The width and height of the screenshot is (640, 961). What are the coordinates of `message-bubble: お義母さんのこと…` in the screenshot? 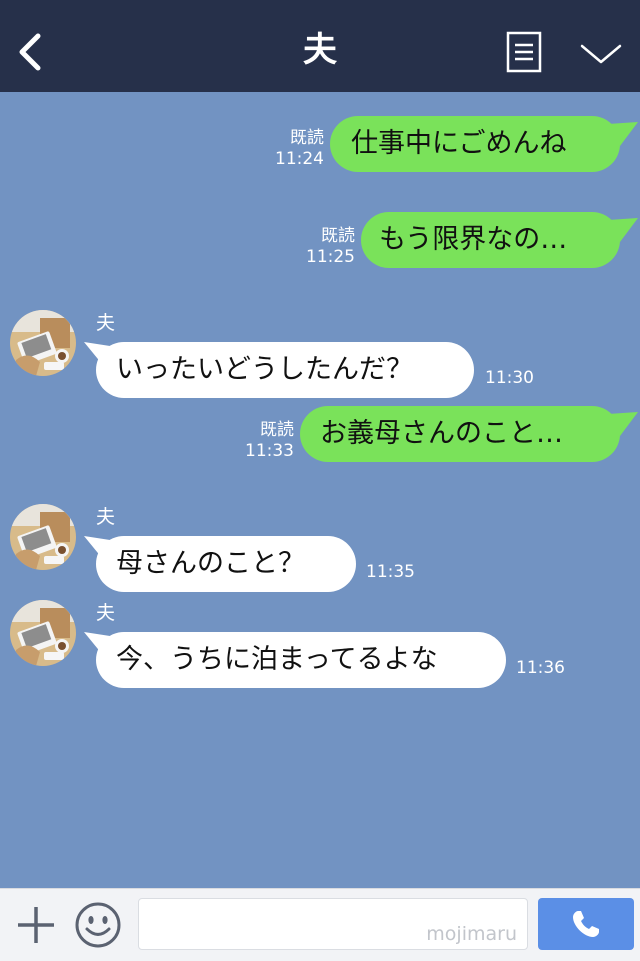 It's located at (460, 434).